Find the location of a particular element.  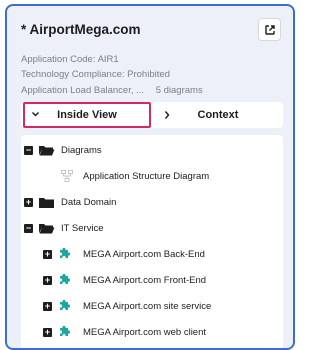

tree-label: MEGA Airport.com Front-End is located at coordinates (145, 280).